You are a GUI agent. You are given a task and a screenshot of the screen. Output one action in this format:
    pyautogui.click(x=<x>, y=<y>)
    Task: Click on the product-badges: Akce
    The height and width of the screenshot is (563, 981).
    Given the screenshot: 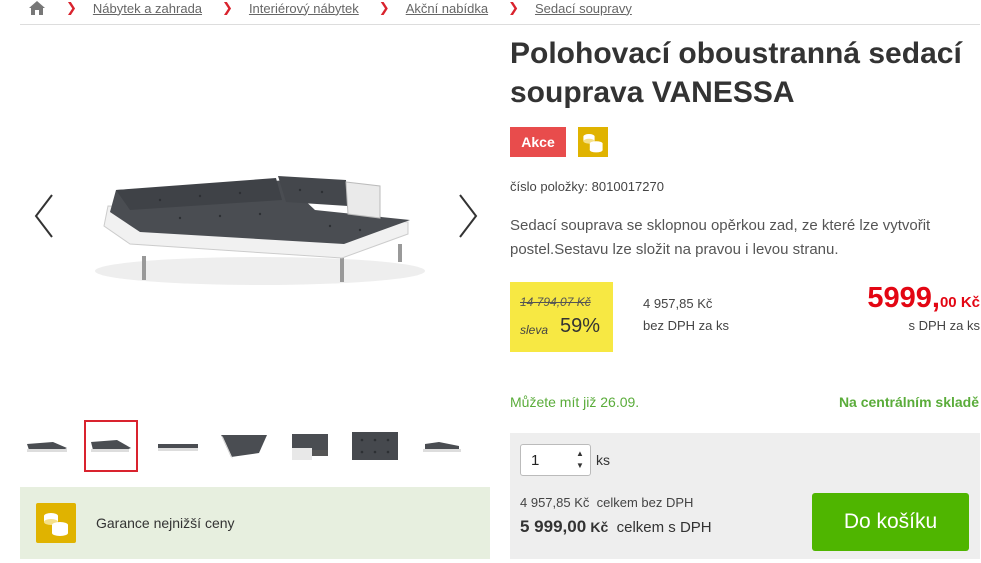 What is the action you would take?
    pyautogui.click(x=559, y=142)
    